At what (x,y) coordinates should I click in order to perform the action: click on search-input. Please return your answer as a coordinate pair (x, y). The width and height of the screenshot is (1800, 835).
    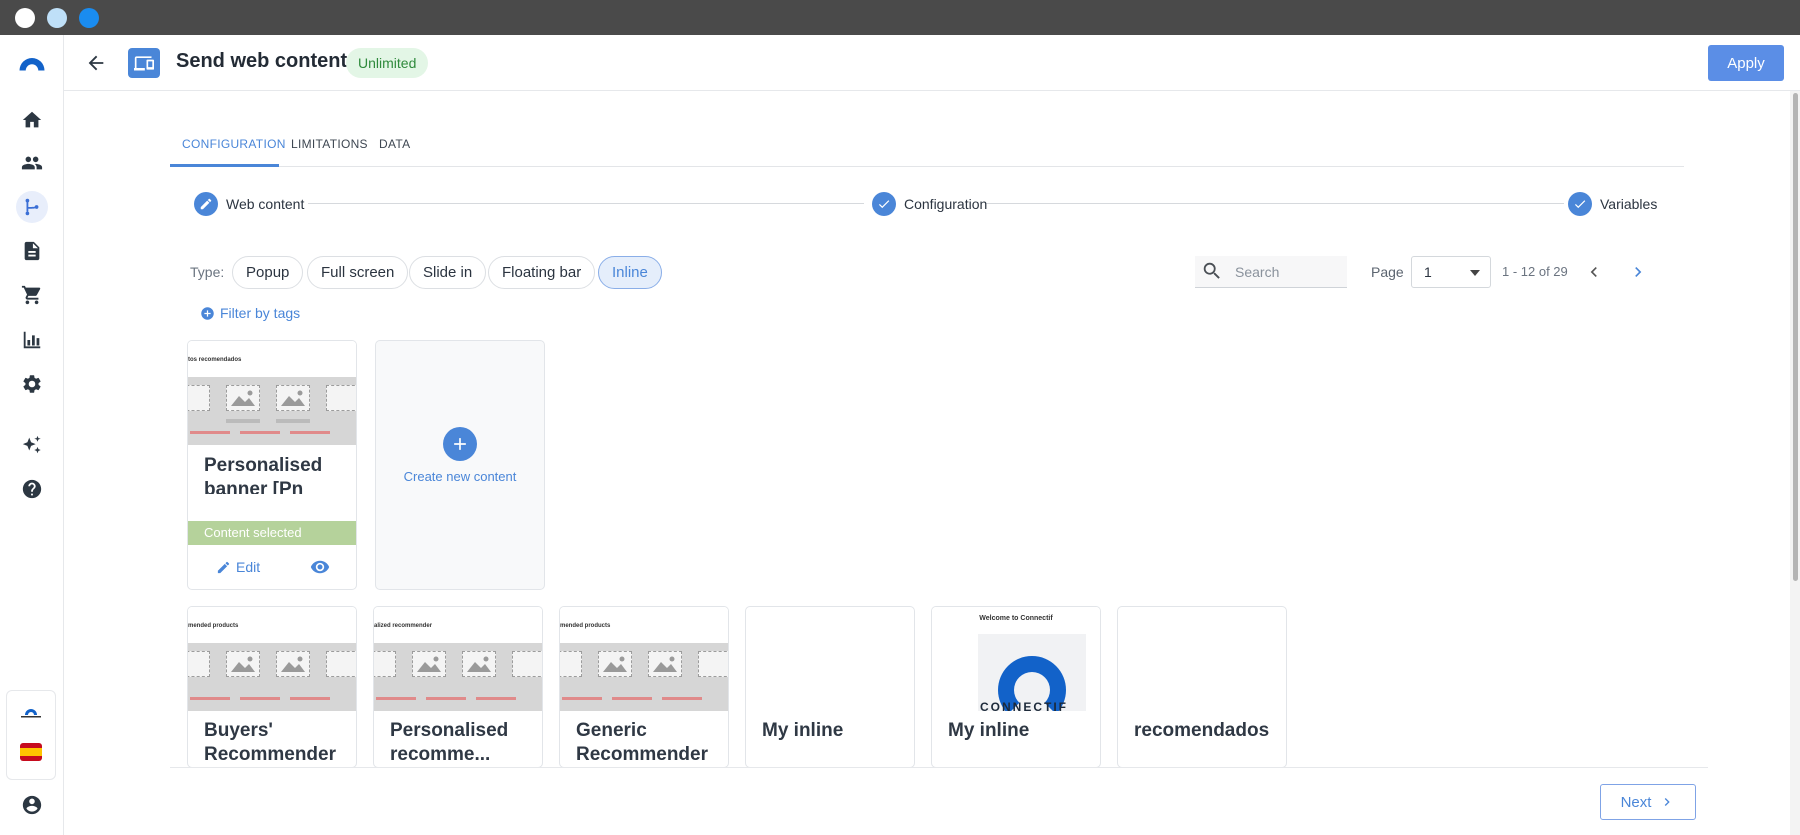
    Looking at the image, I should click on (1287, 272).